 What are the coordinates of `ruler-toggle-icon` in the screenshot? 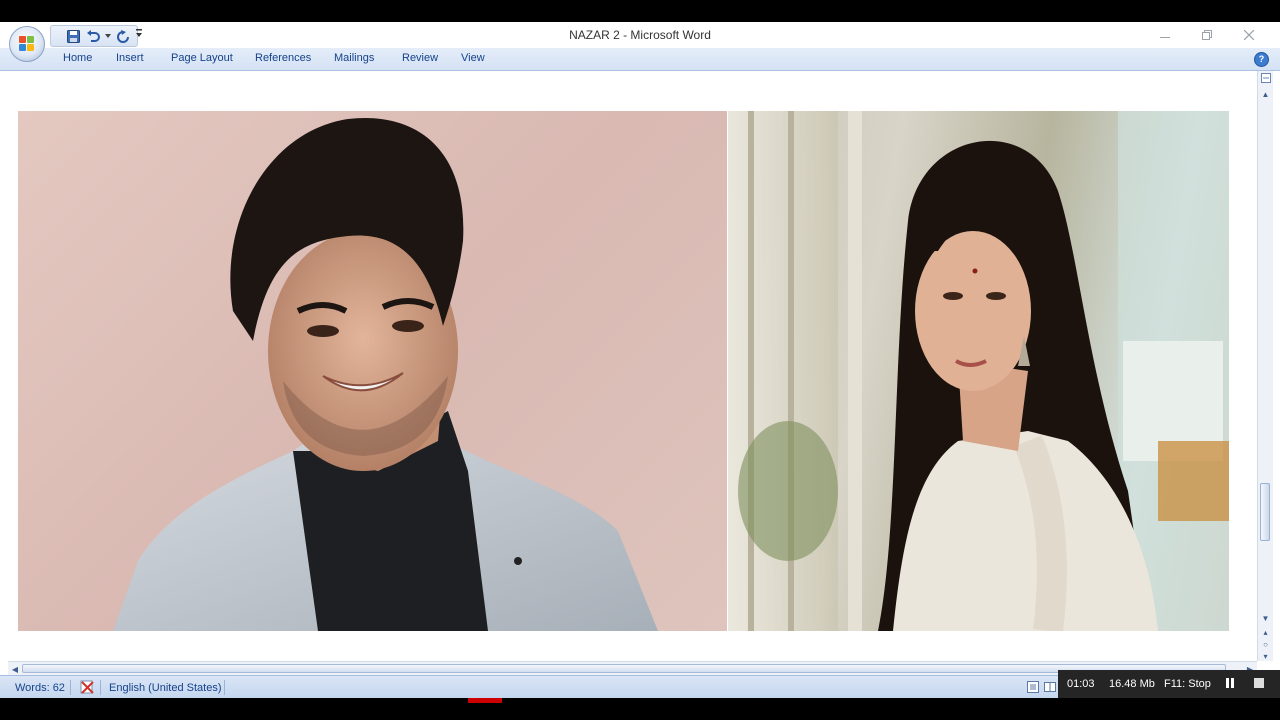 It's located at (1265, 78).